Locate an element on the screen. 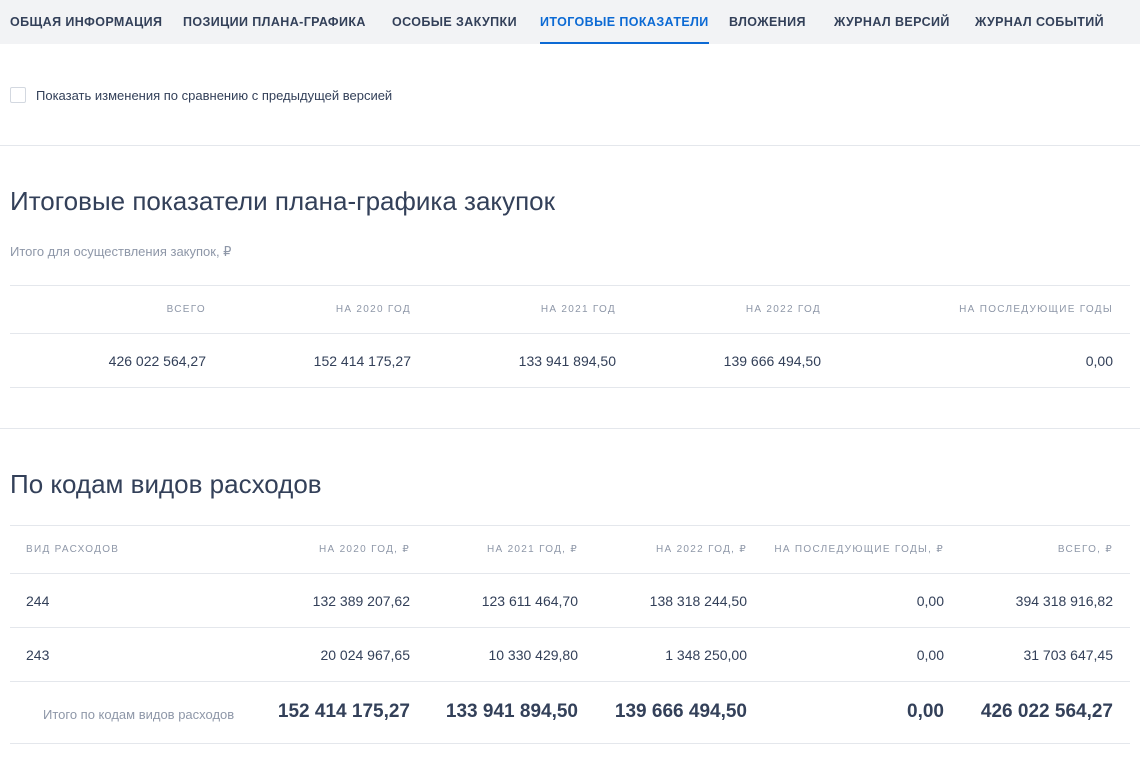  tab-special-purchases: ОСОБЫЕ ЗАКУПКИ is located at coordinates (454, 22).